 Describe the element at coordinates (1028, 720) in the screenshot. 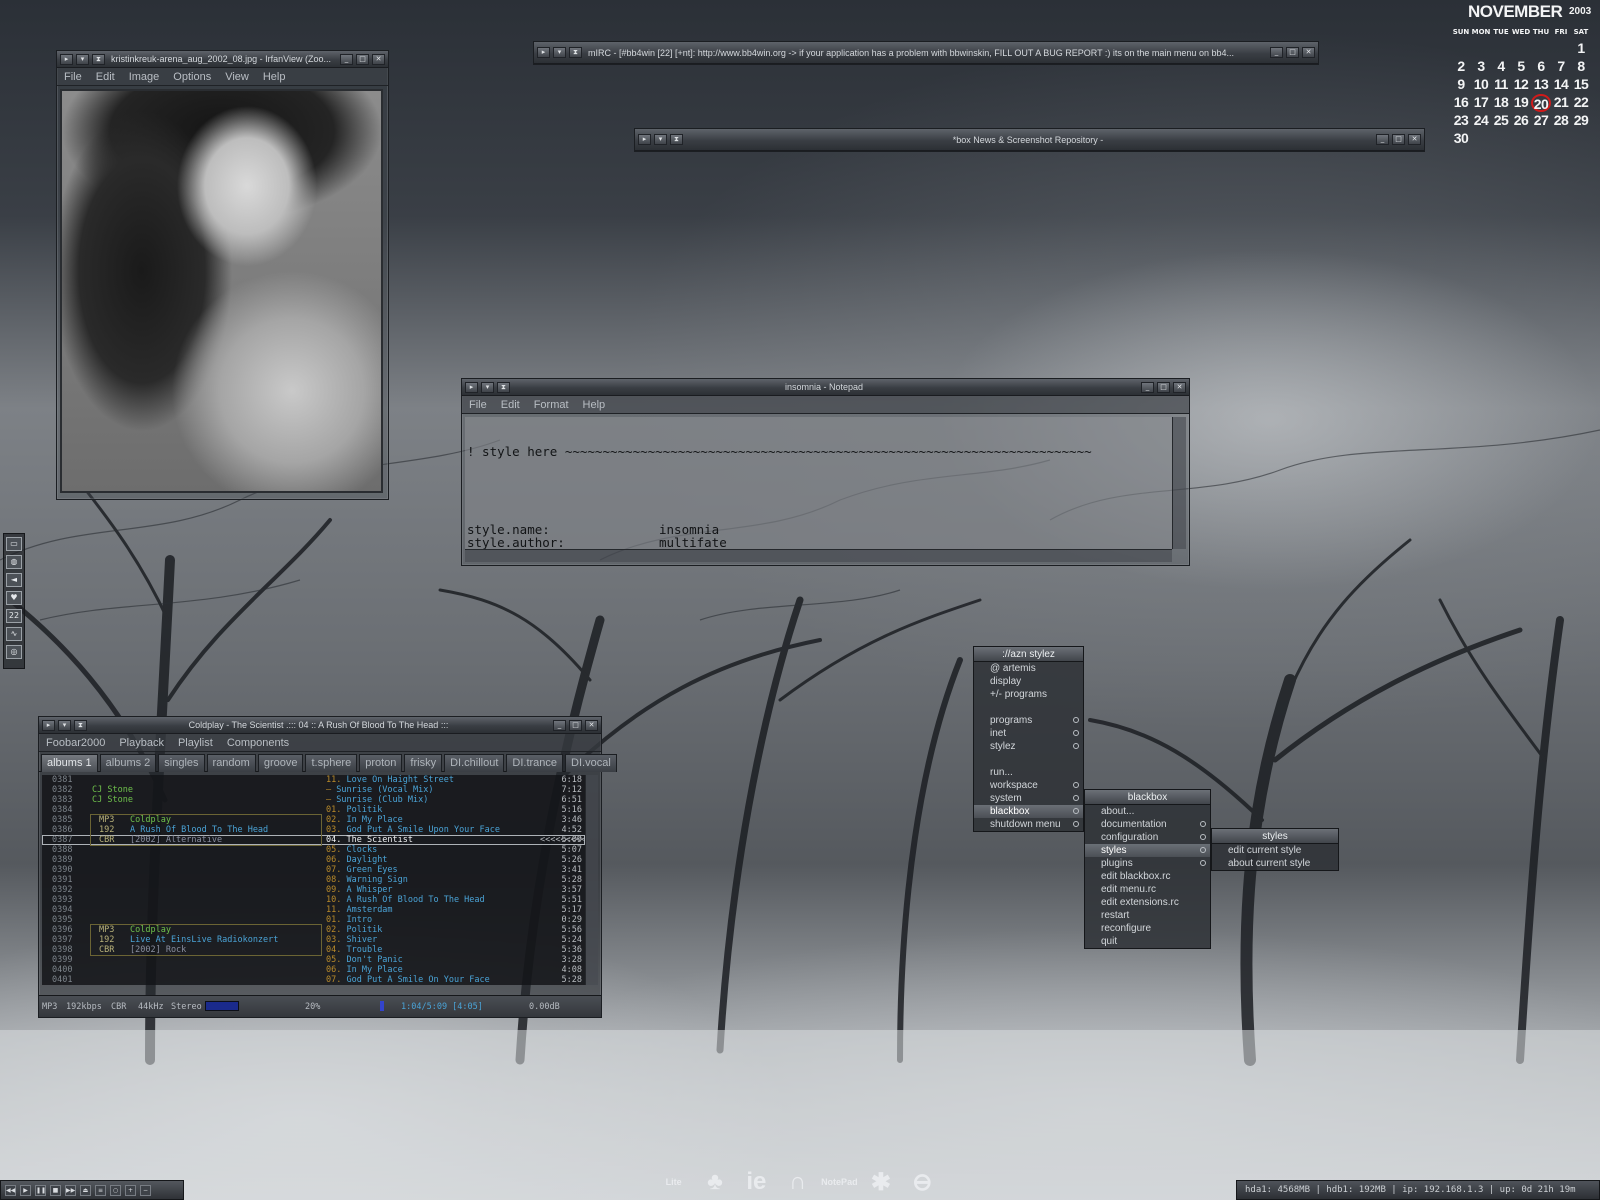

I see `menu-item-programs: programs` at that location.